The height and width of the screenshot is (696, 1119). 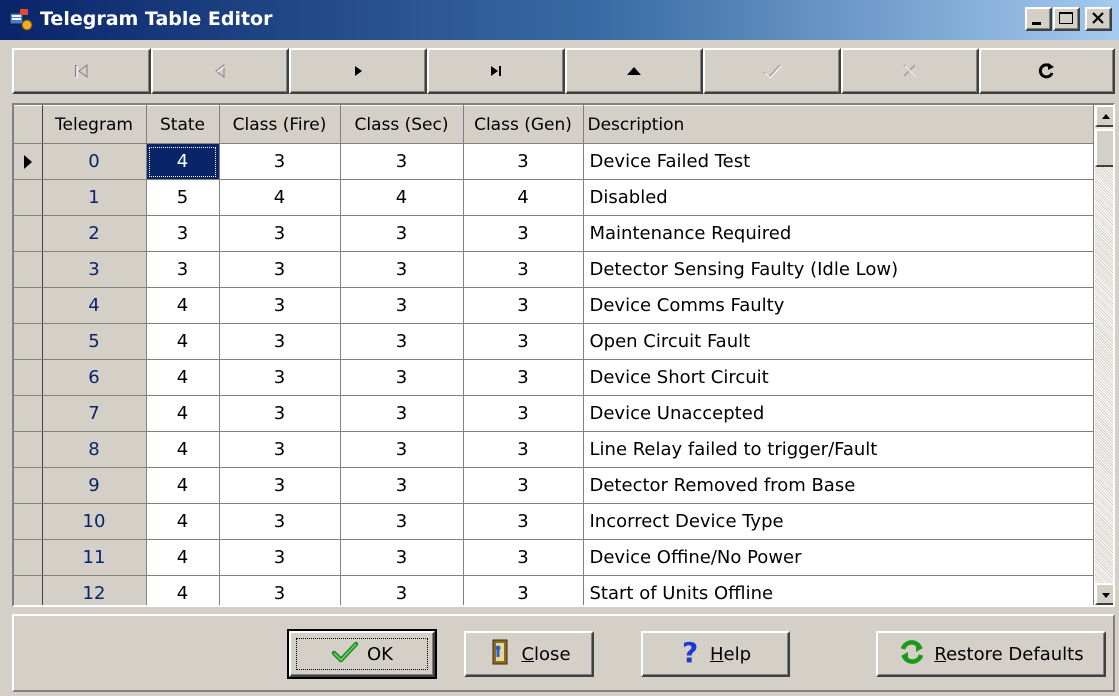 I want to click on cell-description: Maintenance Required, so click(x=838, y=233).